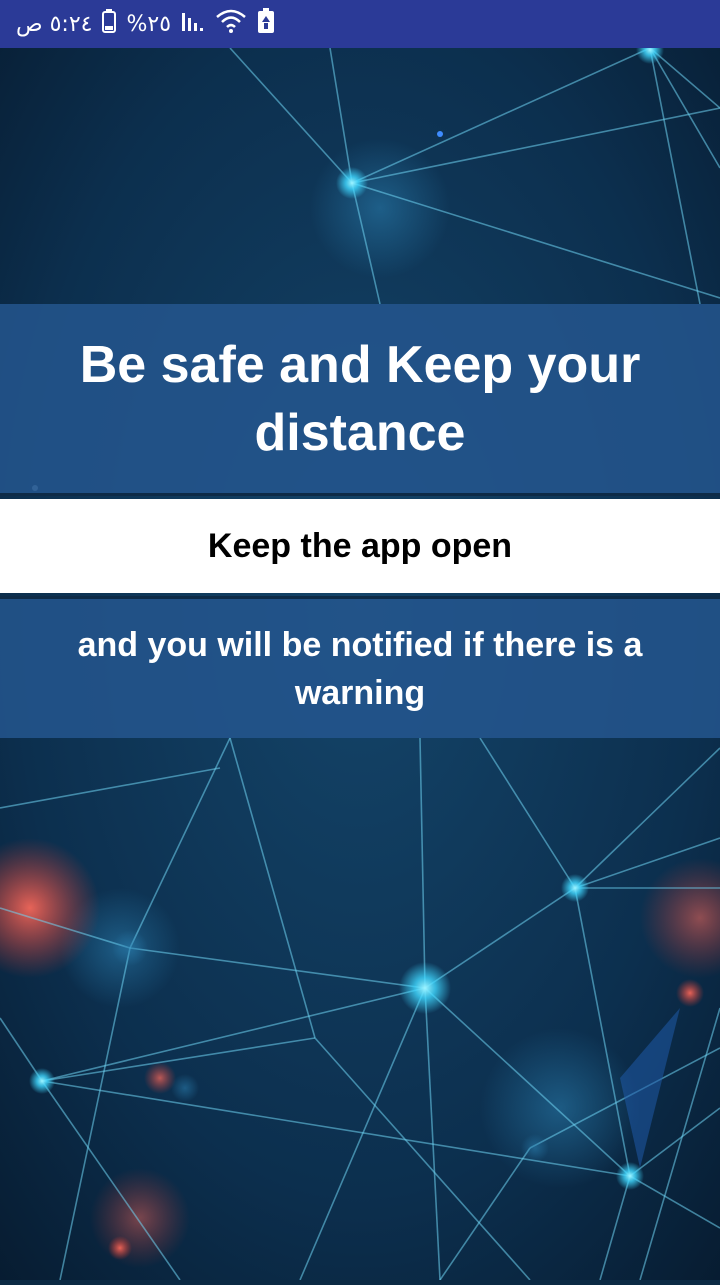 The image size is (720, 1285). What do you see at coordinates (360, 24) in the screenshot?
I see `status-bar: ٥:٢٤ ص %٢٥` at bounding box center [360, 24].